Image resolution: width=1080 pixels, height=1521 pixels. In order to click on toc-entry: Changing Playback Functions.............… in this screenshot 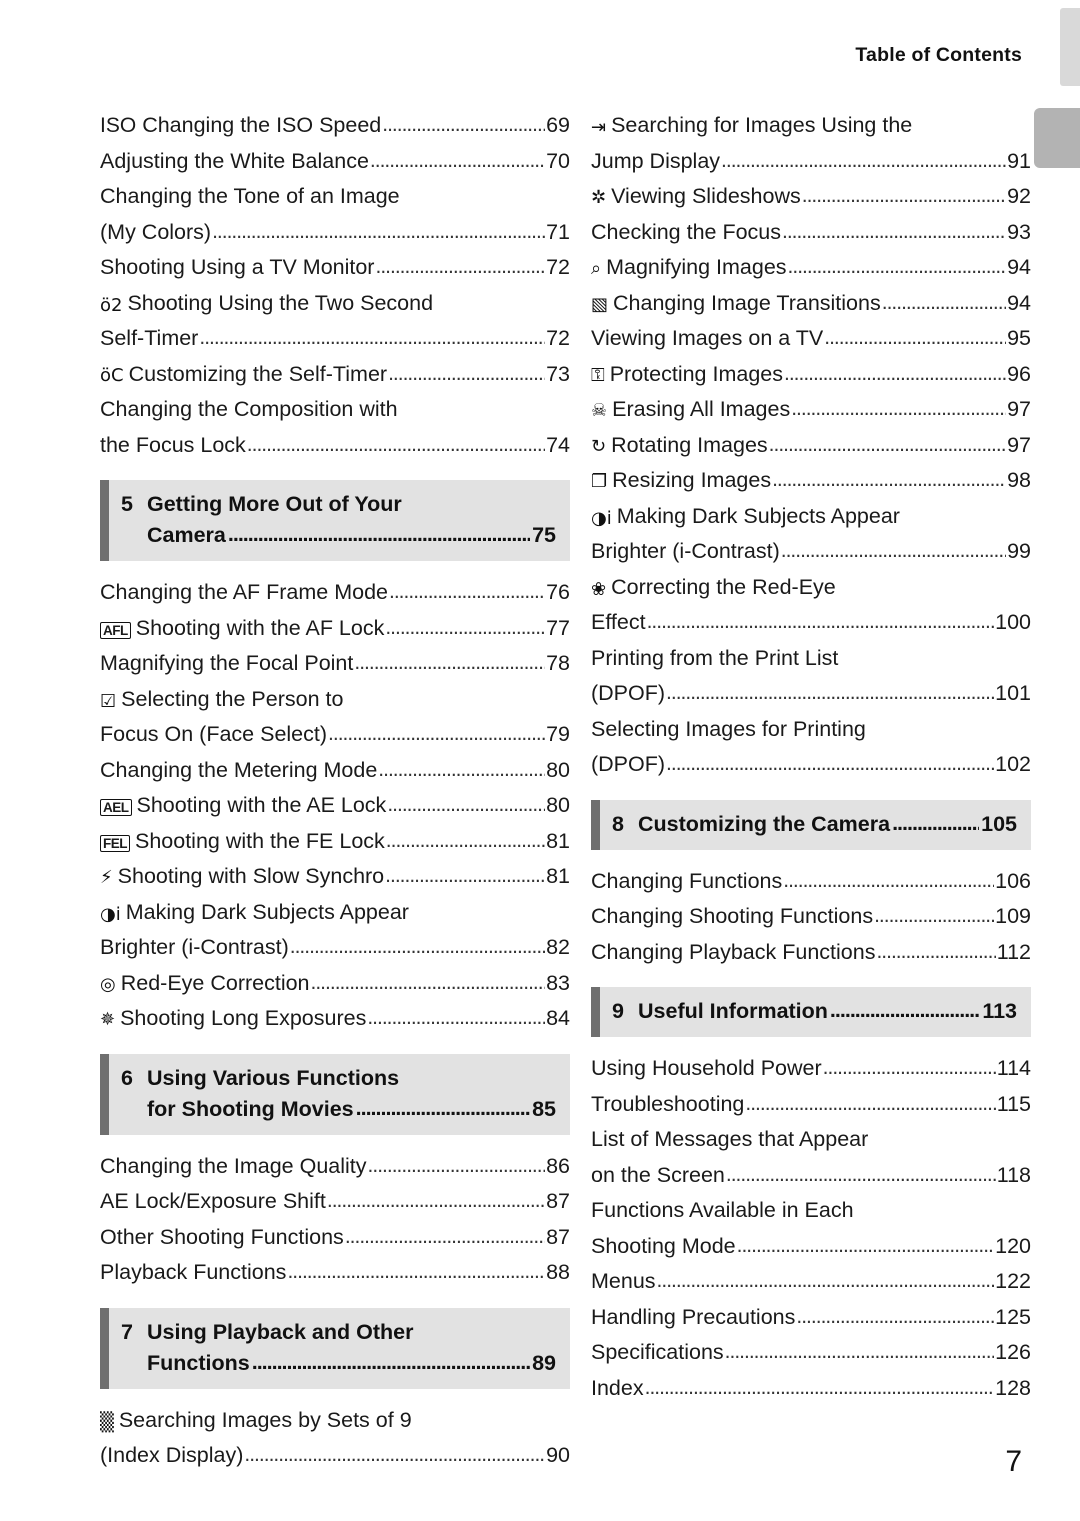, I will do `click(811, 953)`.